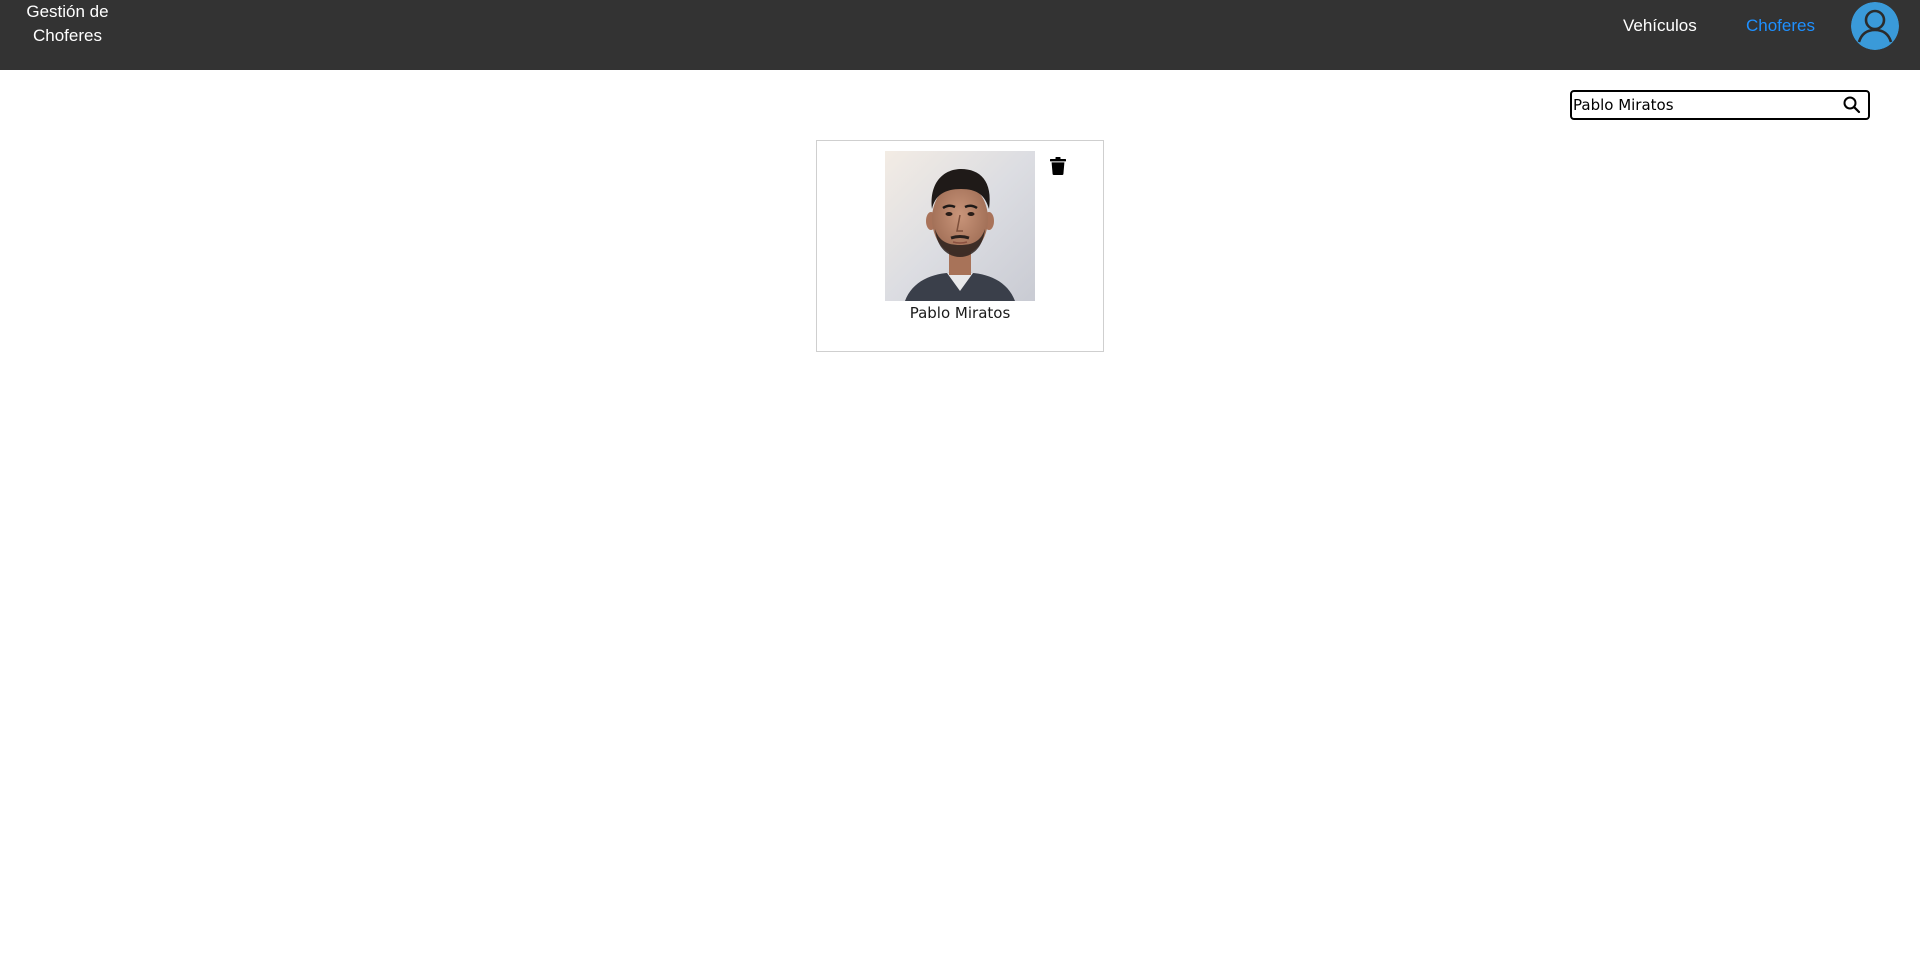  I want to click on brand-line-1: Gestión de, so click(67, 11).